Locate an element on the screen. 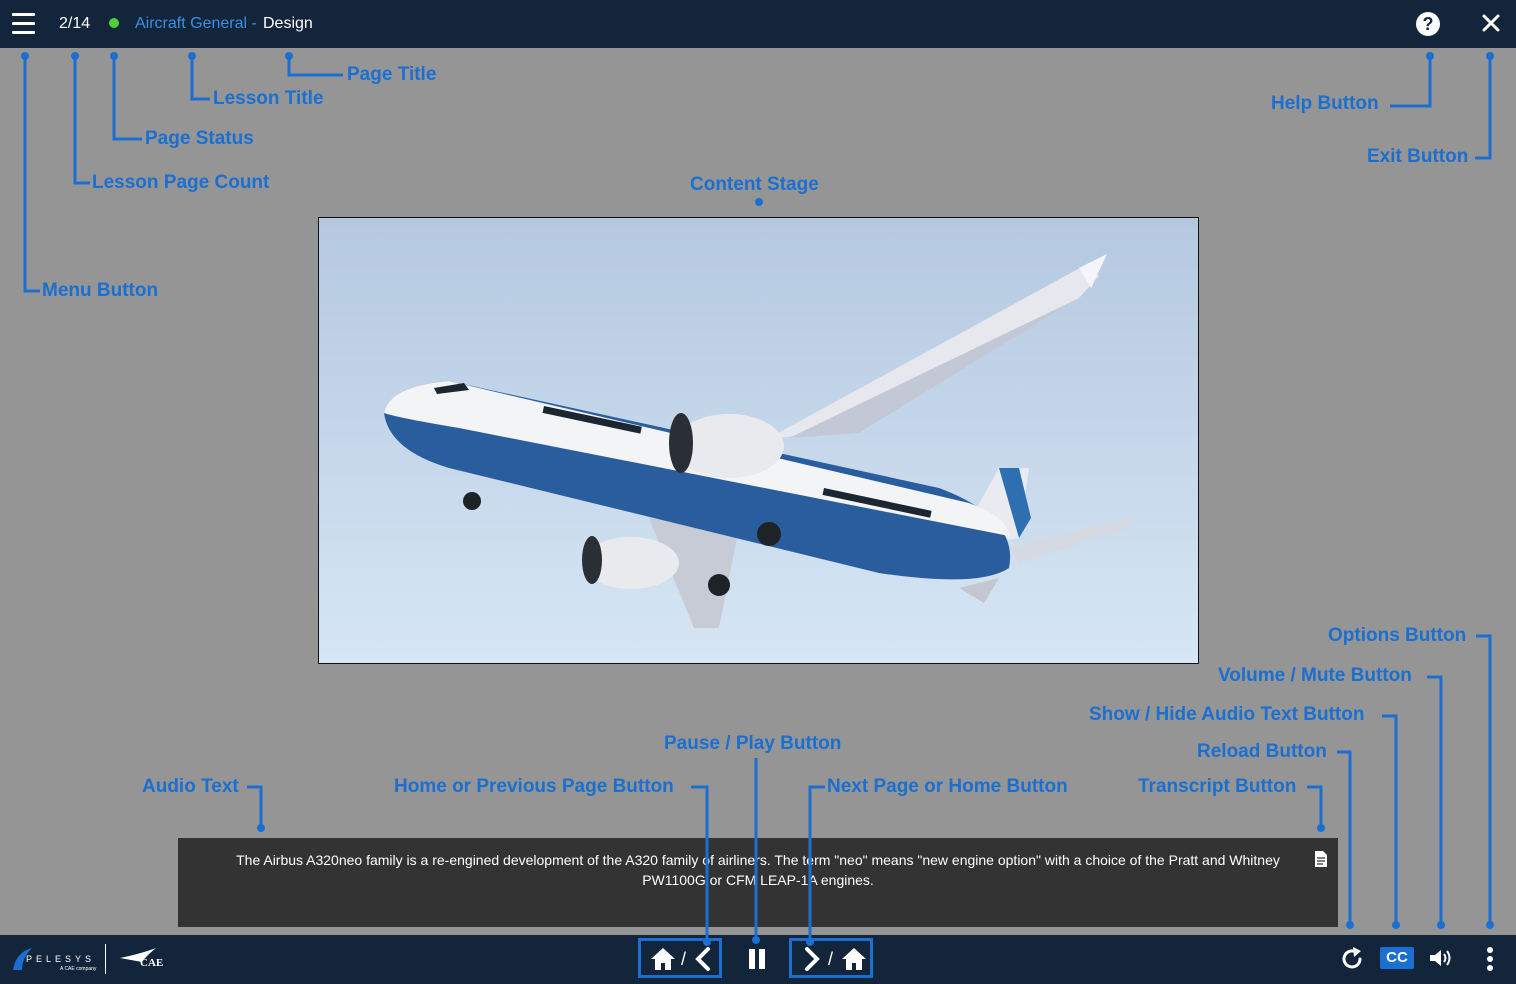  annotation-lesson-title: Lesson Title is located at coordinates (268, 98).